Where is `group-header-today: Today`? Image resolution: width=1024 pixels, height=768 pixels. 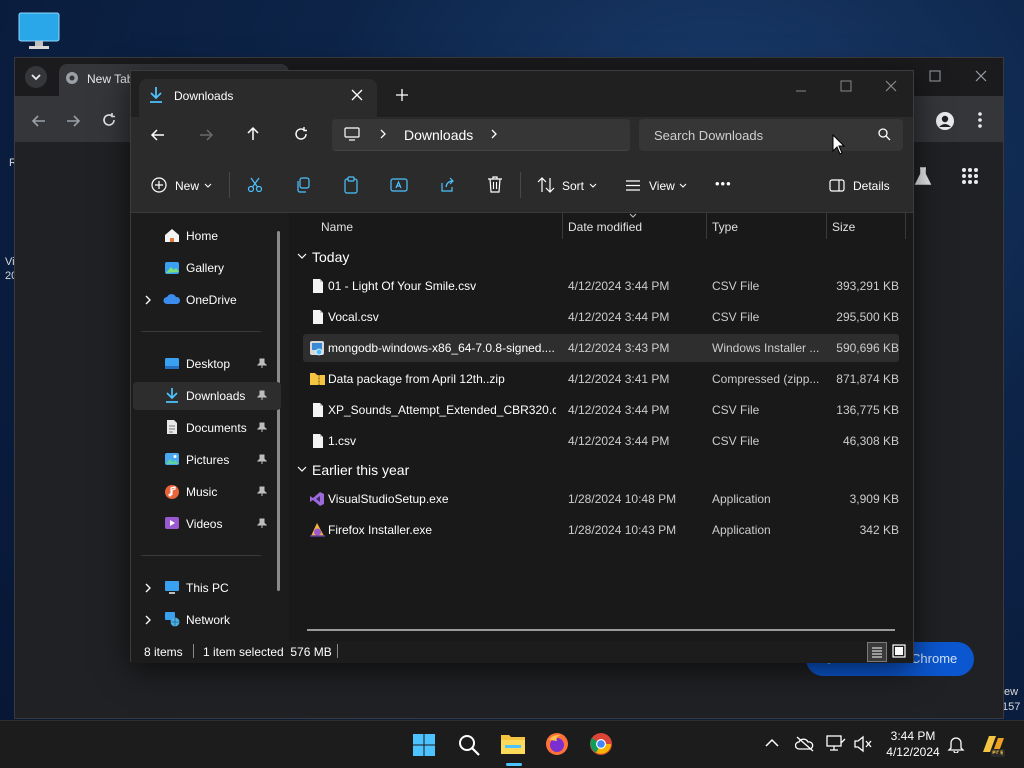 group-header-today: Today is located at coordinates (330, 257).